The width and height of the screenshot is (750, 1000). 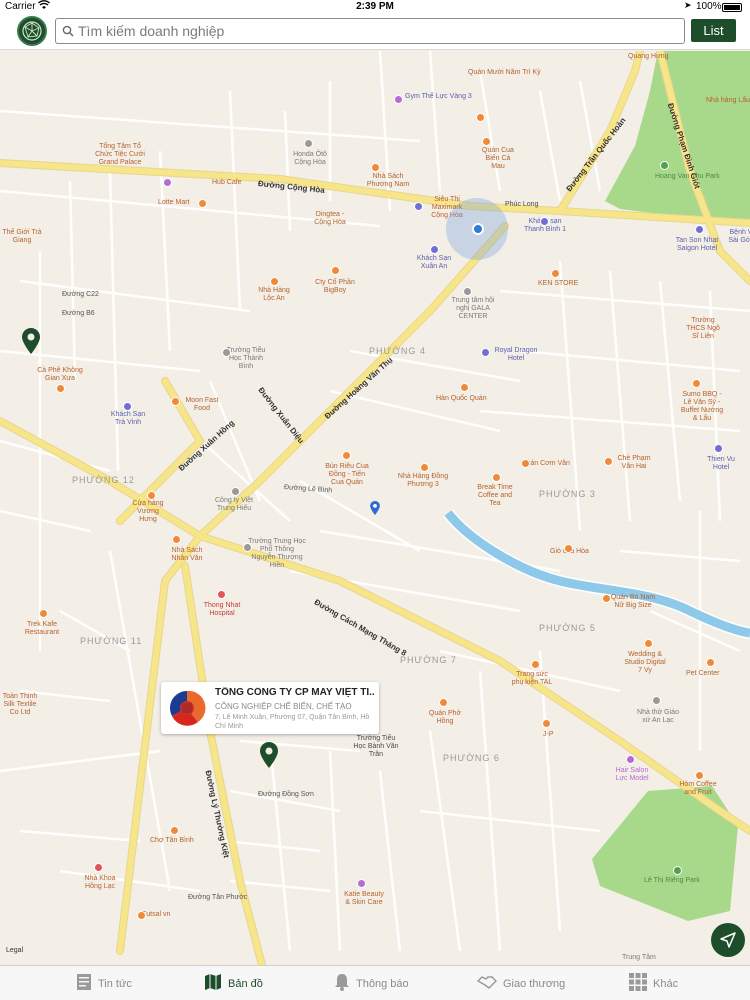 I want to click on place-label: Thien Vu Hotel, so click(x=721, y=464).